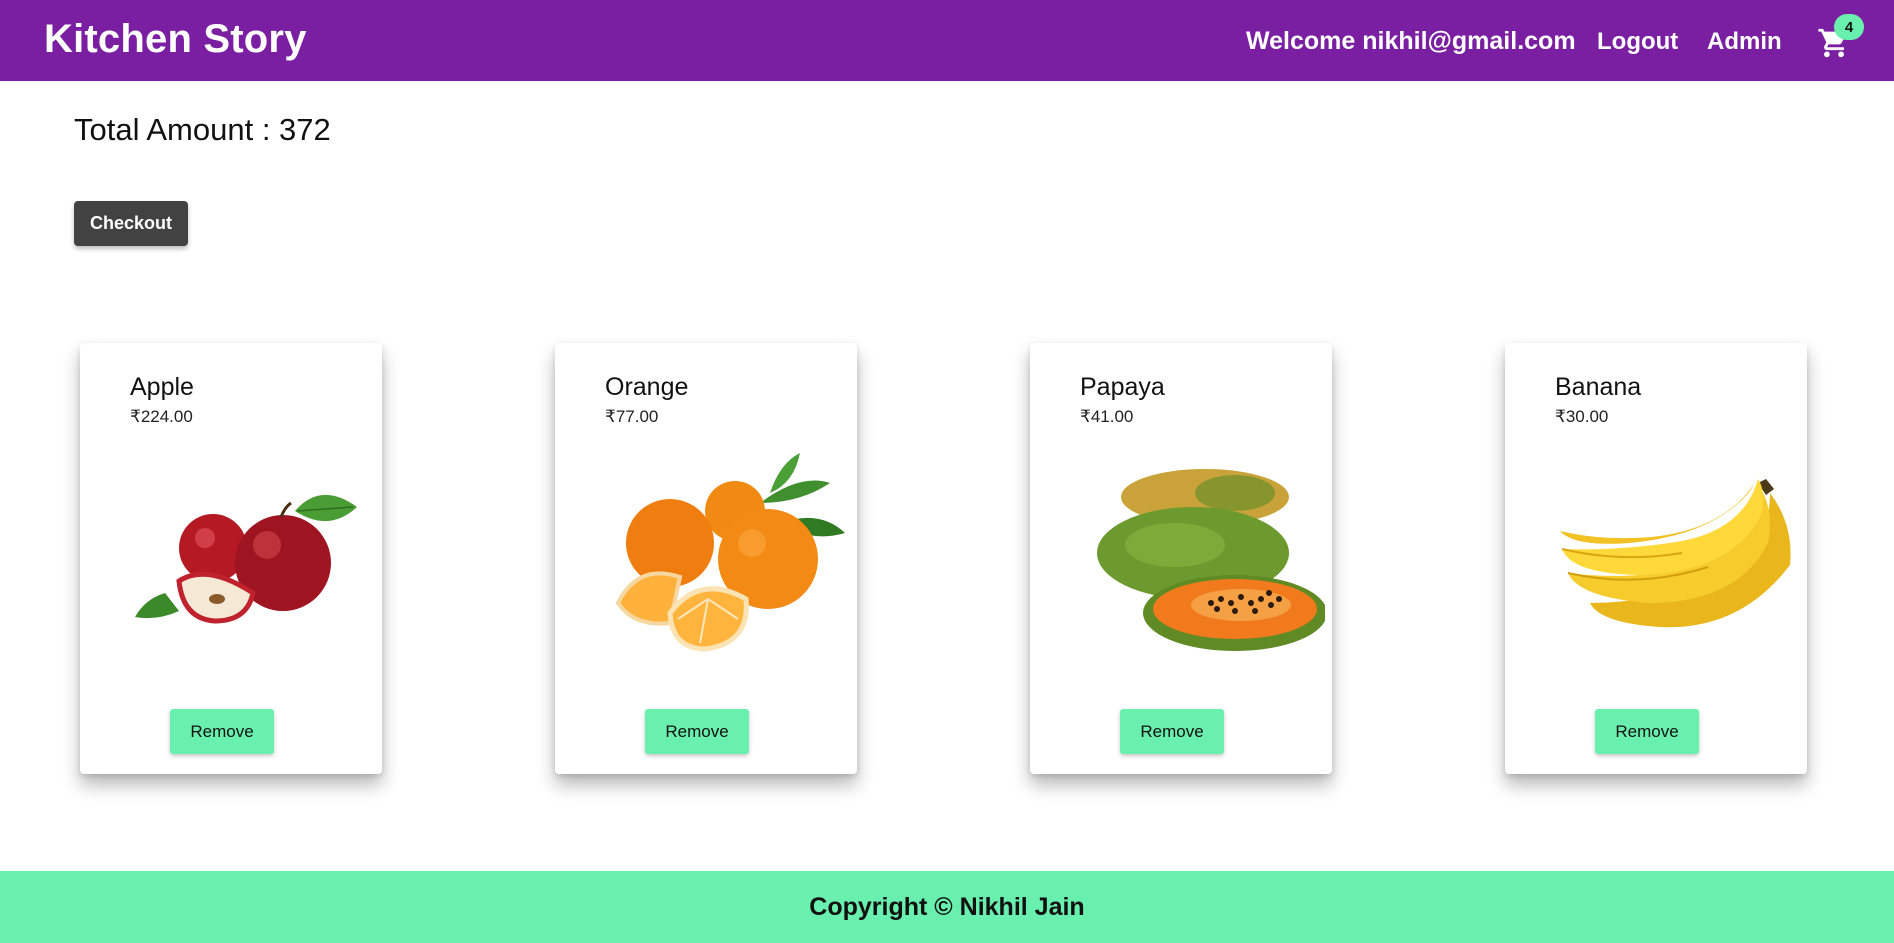 The width and height of the screenshot is (1894, 943). Describe the element at coordinates (161, 416) in the screenshot. I see `product-price: ₹224.00` at that location.